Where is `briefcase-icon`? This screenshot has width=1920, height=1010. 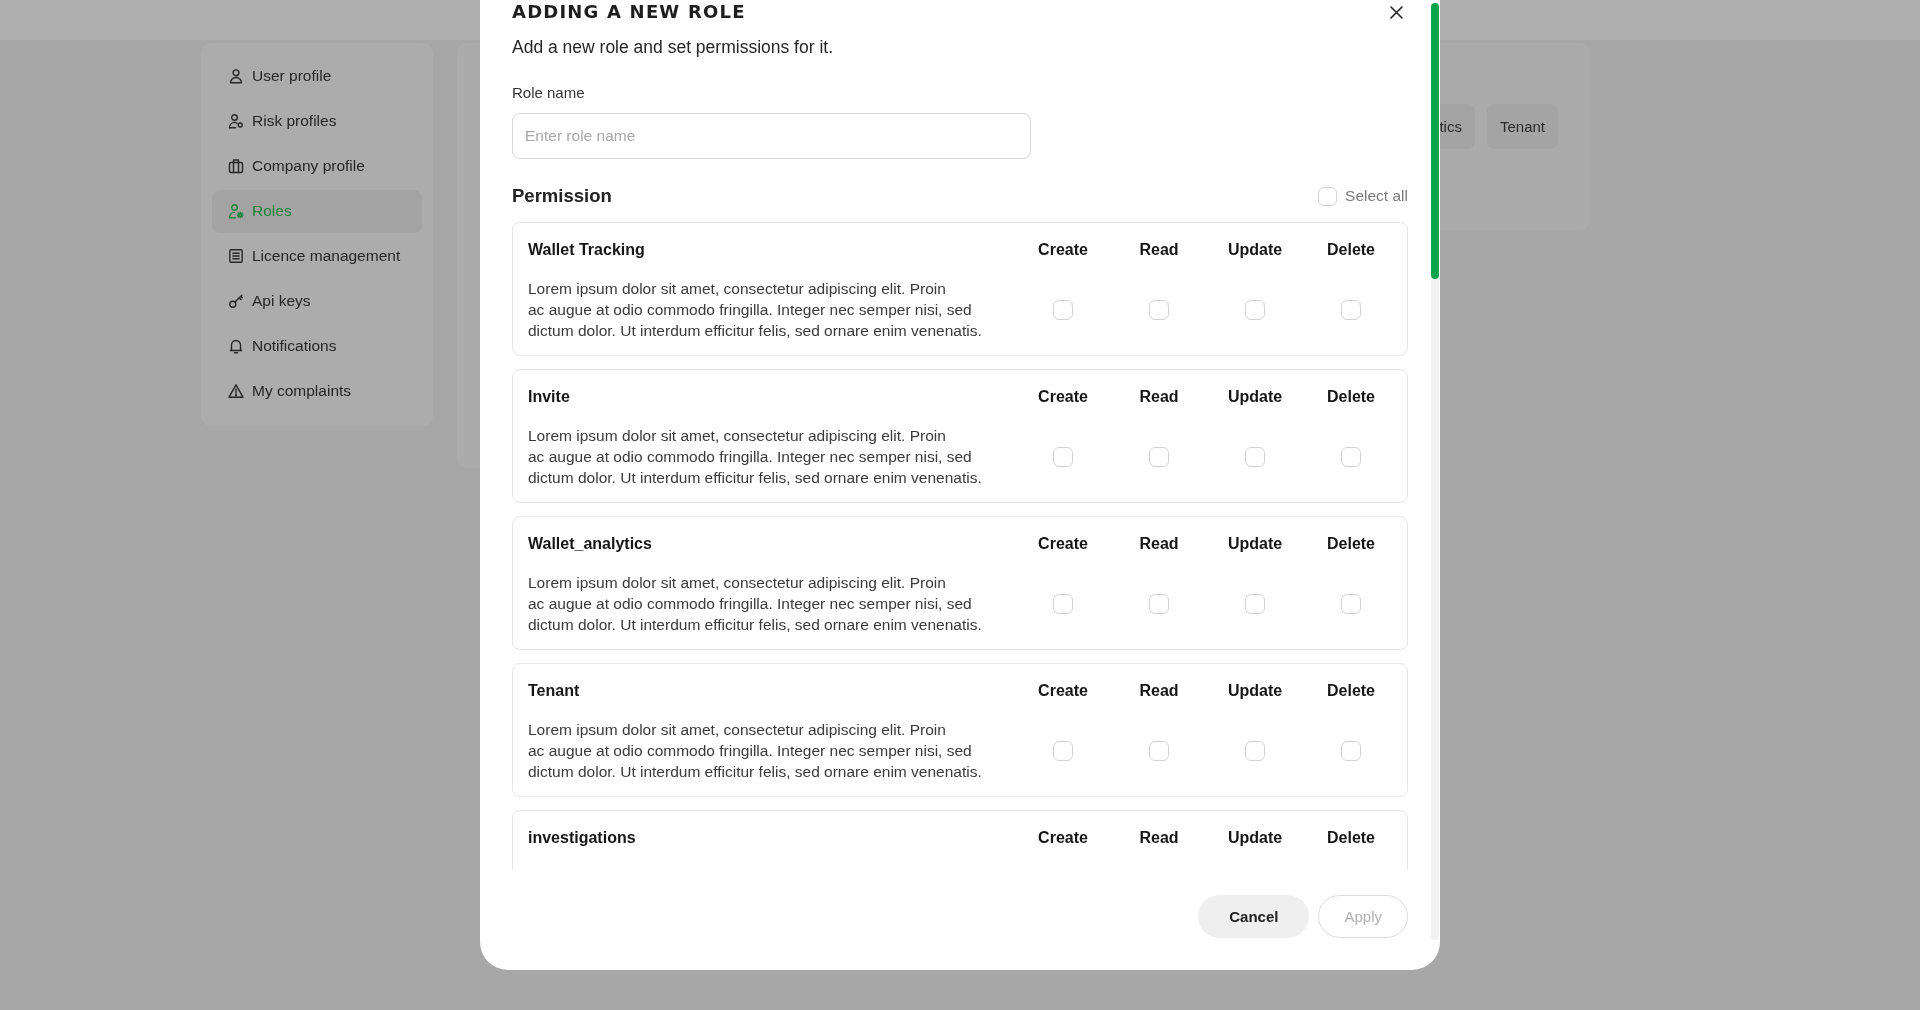 briefcase-icon is located at coordinates (236, 166).